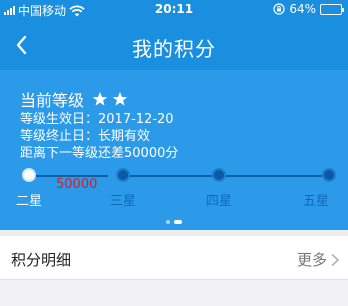 This screenshot has height=306, width=348. What do you see at coordinates (99, 153) in the screenshot?
I see `points-gap-text: 距离下一等级还差50000分` at bounding box center [99, 153].